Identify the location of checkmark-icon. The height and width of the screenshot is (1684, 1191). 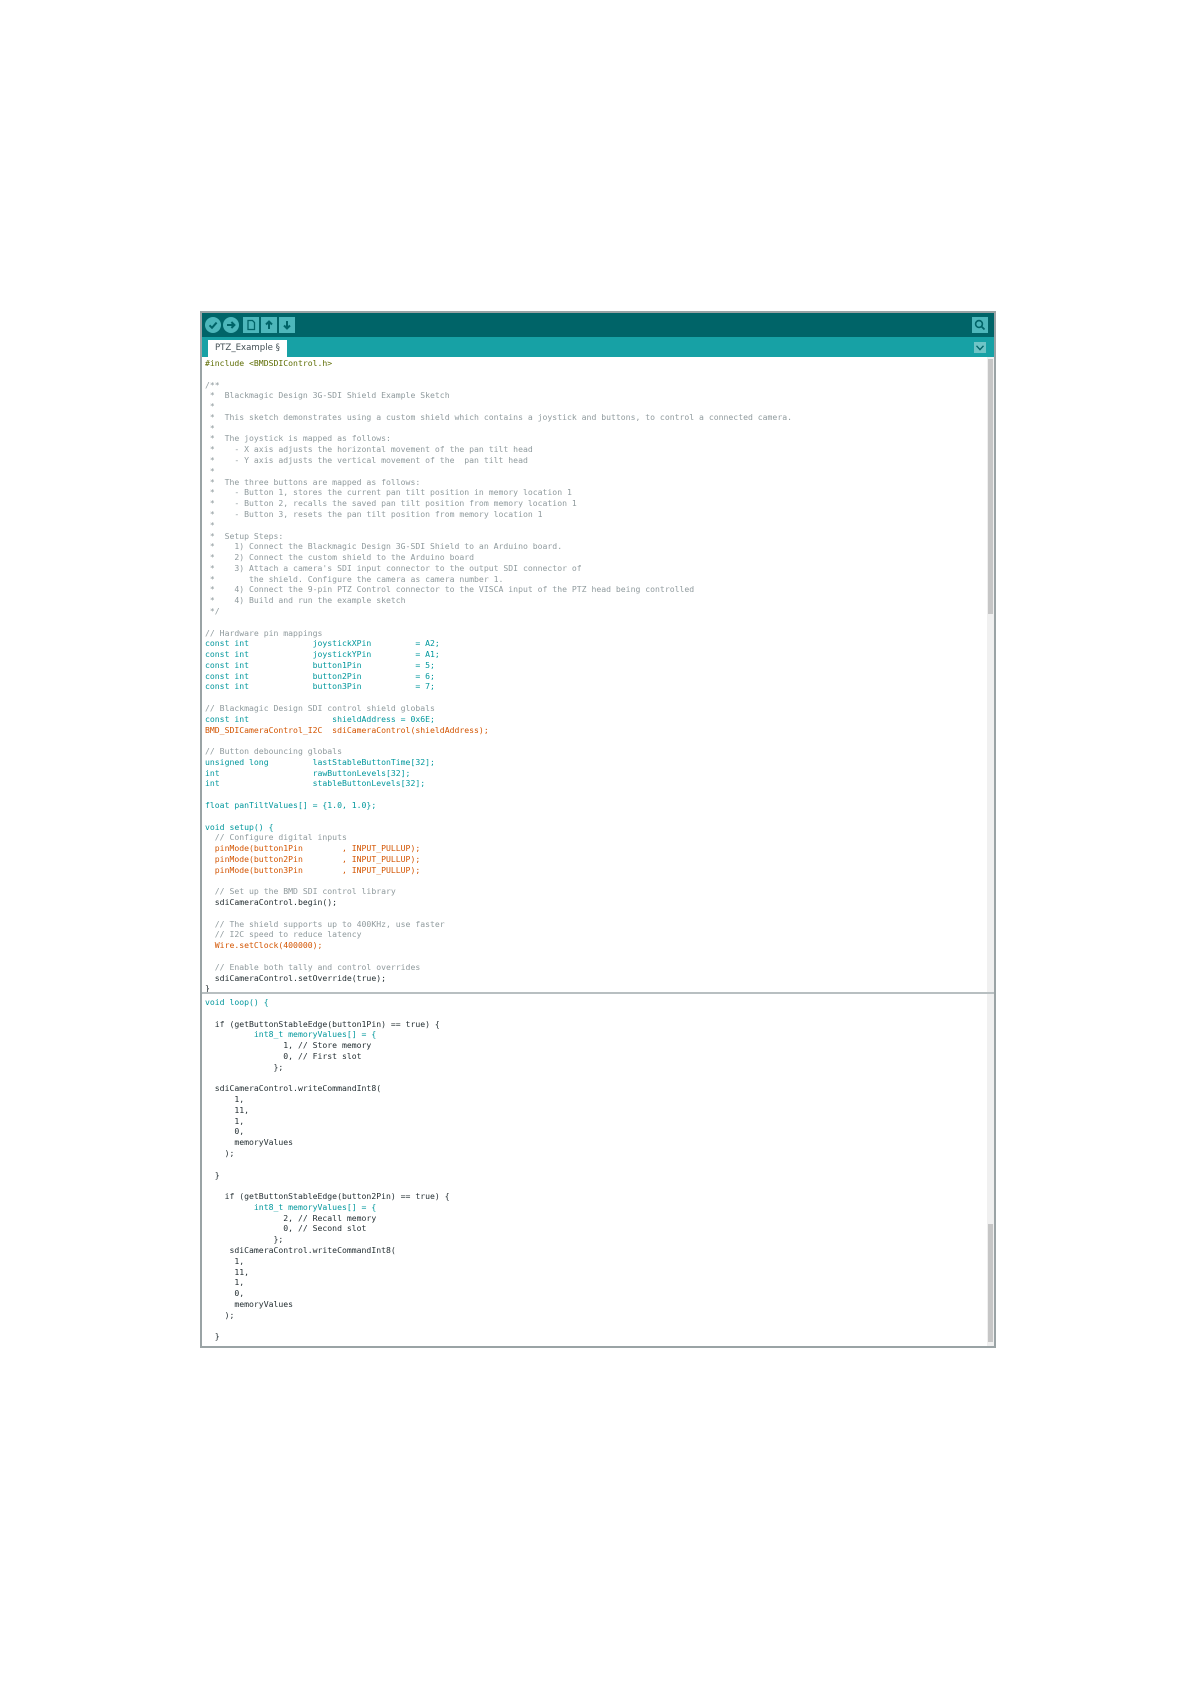
(213, 325).